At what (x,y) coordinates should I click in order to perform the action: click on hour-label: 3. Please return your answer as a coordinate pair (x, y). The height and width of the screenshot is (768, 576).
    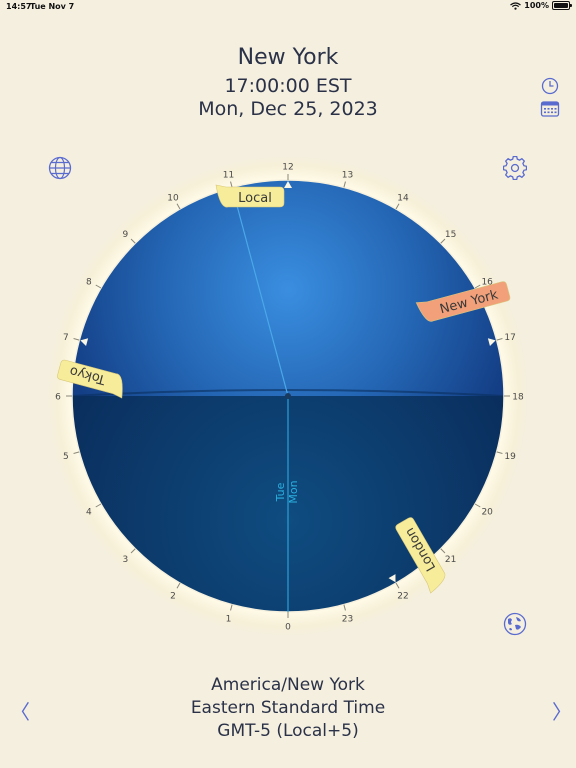
    Looking at the image, I should click on (125, 560).